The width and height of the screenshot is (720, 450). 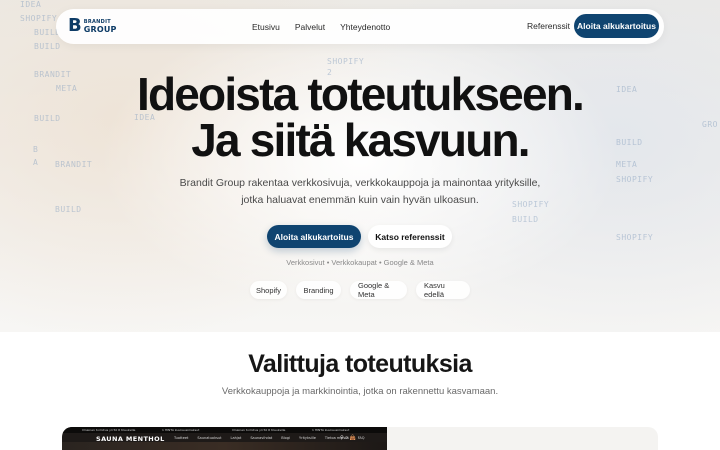 I want to click on view-references-button: Katso referenssit, so click(x=410, y=236).